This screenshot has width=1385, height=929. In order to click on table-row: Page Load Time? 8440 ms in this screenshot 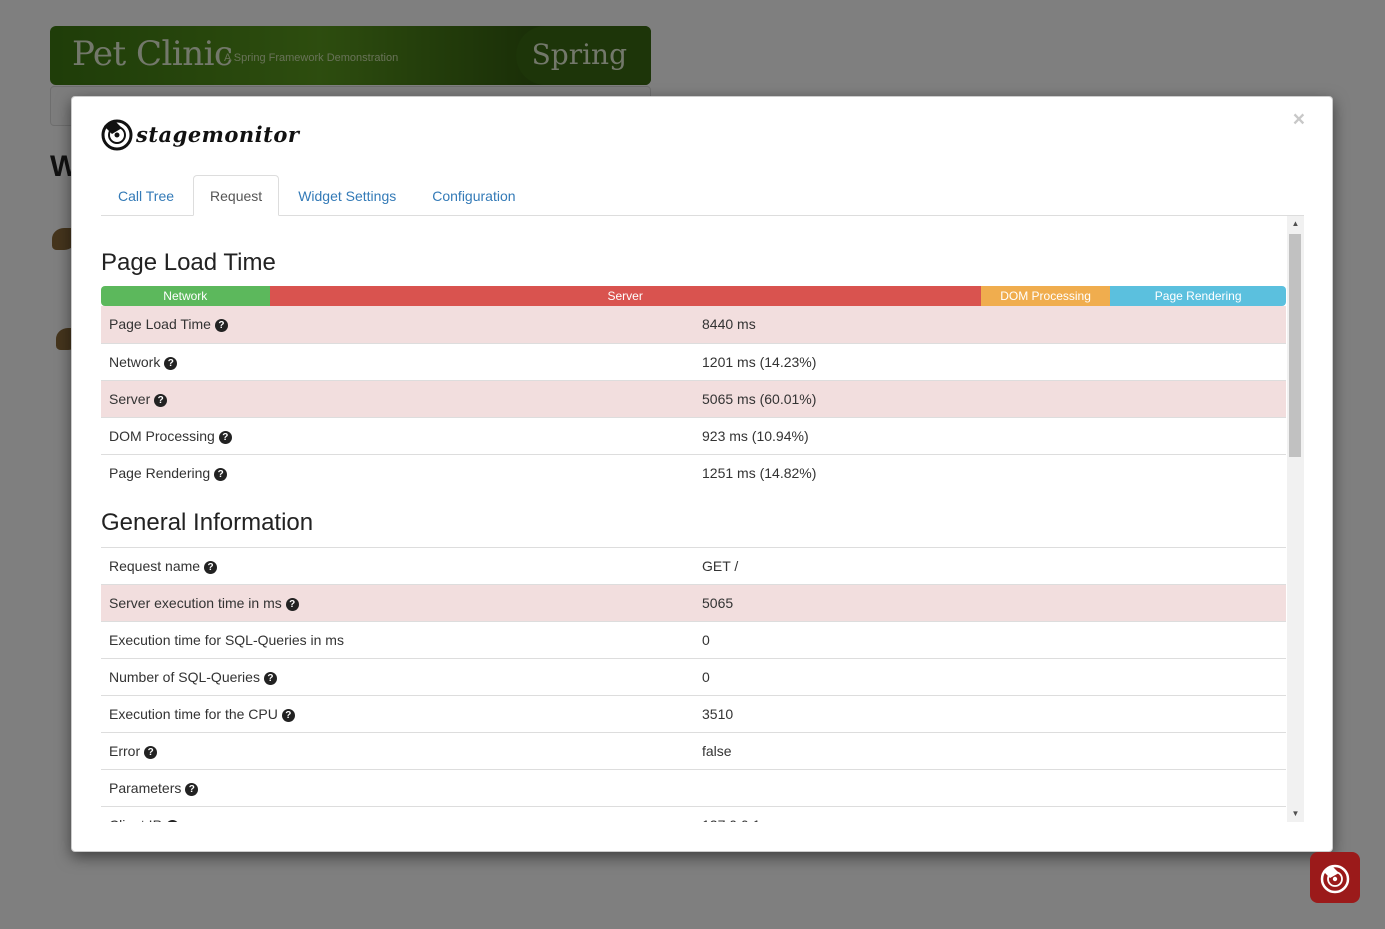, I will do `click(693, 324)`.